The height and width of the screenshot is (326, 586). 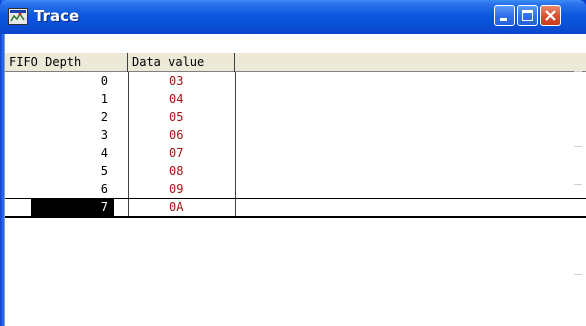 What do you see at coordinates (181, 207) in the screenshot?
I see `value-cell: 0A` at bounding box center [181, 207].